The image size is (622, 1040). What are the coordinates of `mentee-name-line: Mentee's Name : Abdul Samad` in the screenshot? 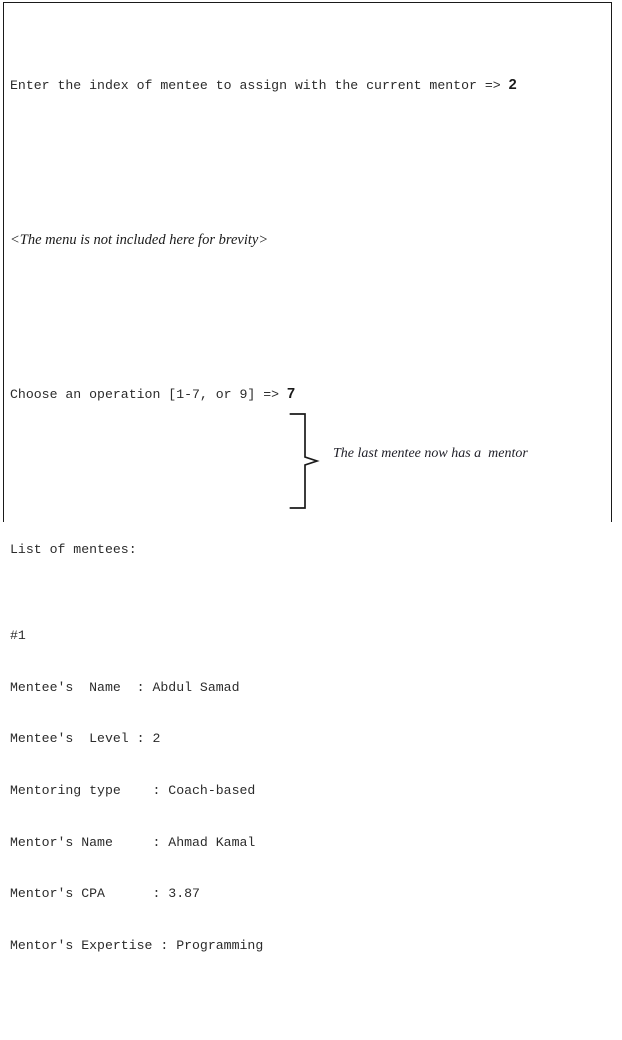 It's located at (125, 687).